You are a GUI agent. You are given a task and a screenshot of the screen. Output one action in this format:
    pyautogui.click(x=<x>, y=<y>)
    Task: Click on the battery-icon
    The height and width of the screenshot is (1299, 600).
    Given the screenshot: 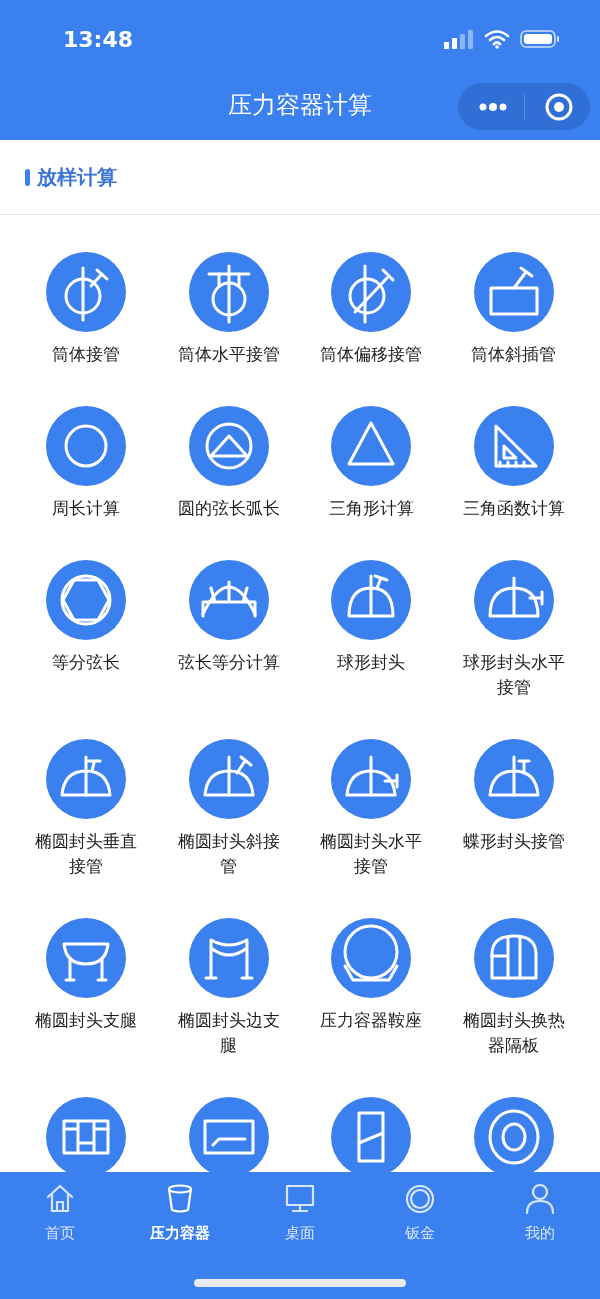 What is the action you would take?
    pyautogui.click(x=540, y=39)
    